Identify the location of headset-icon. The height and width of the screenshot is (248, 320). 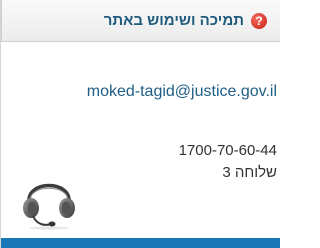
(49, 206).